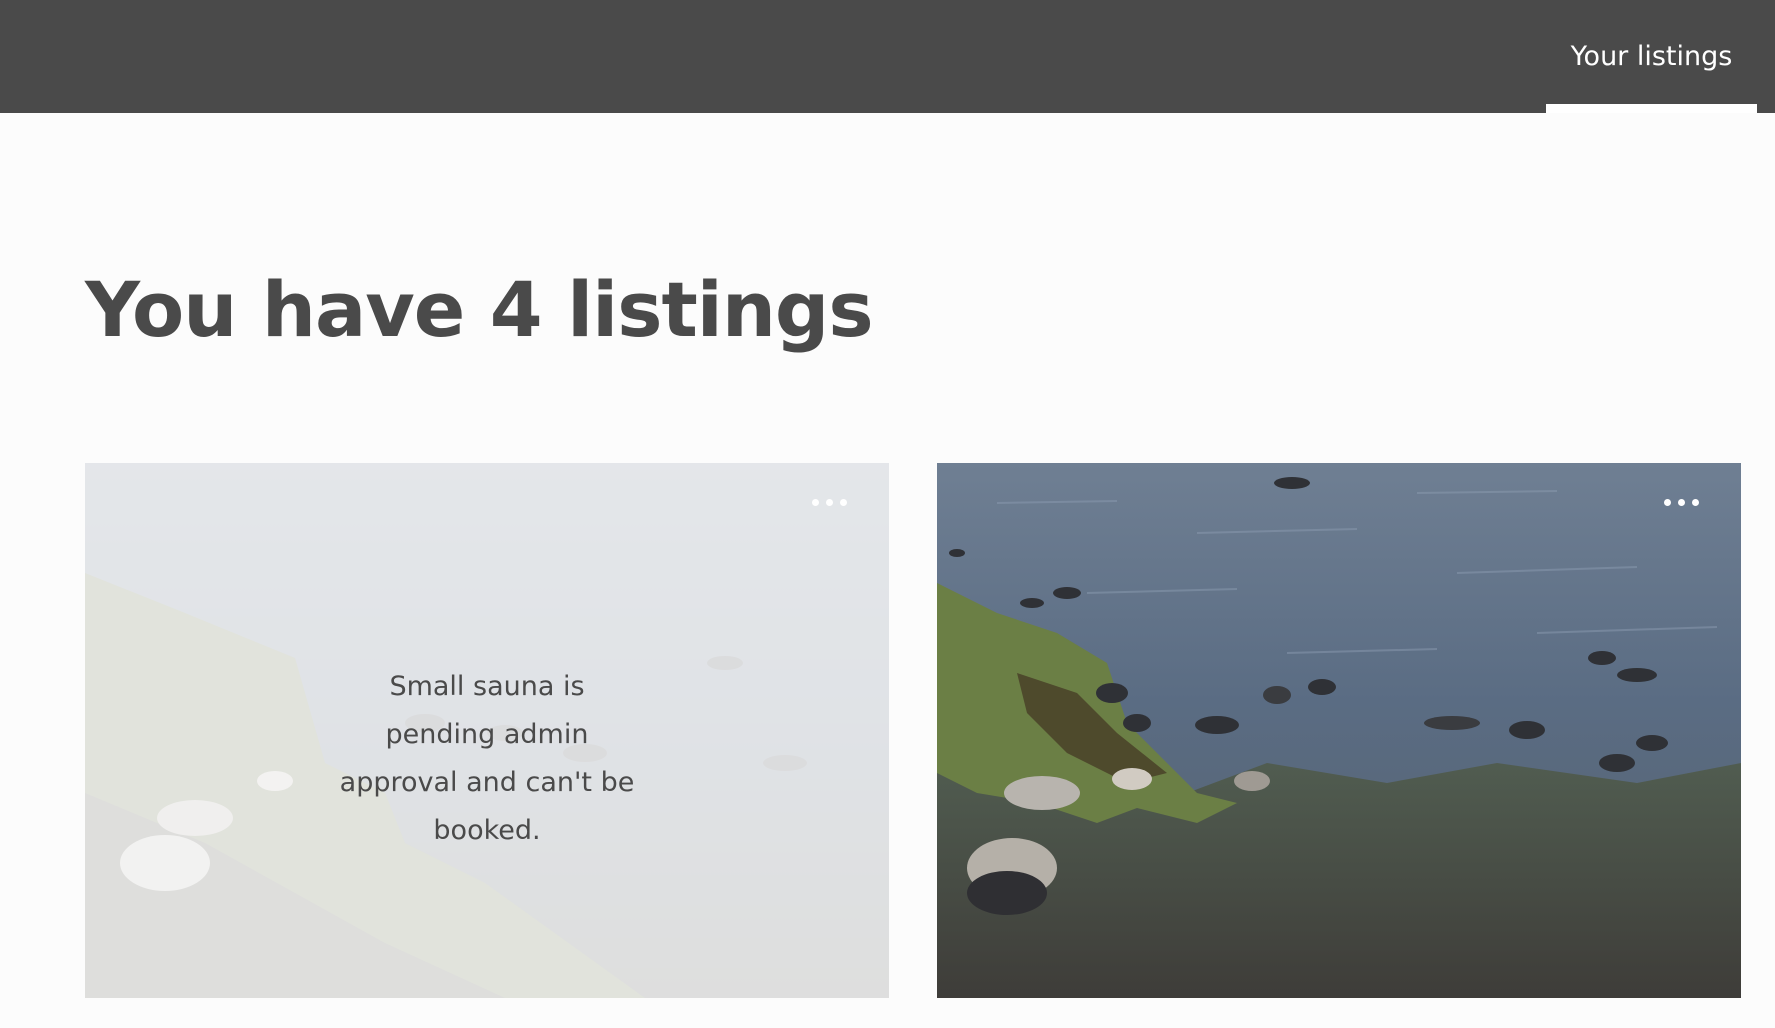  I want to click on tab-label: Your listings, so click(1651, 56).